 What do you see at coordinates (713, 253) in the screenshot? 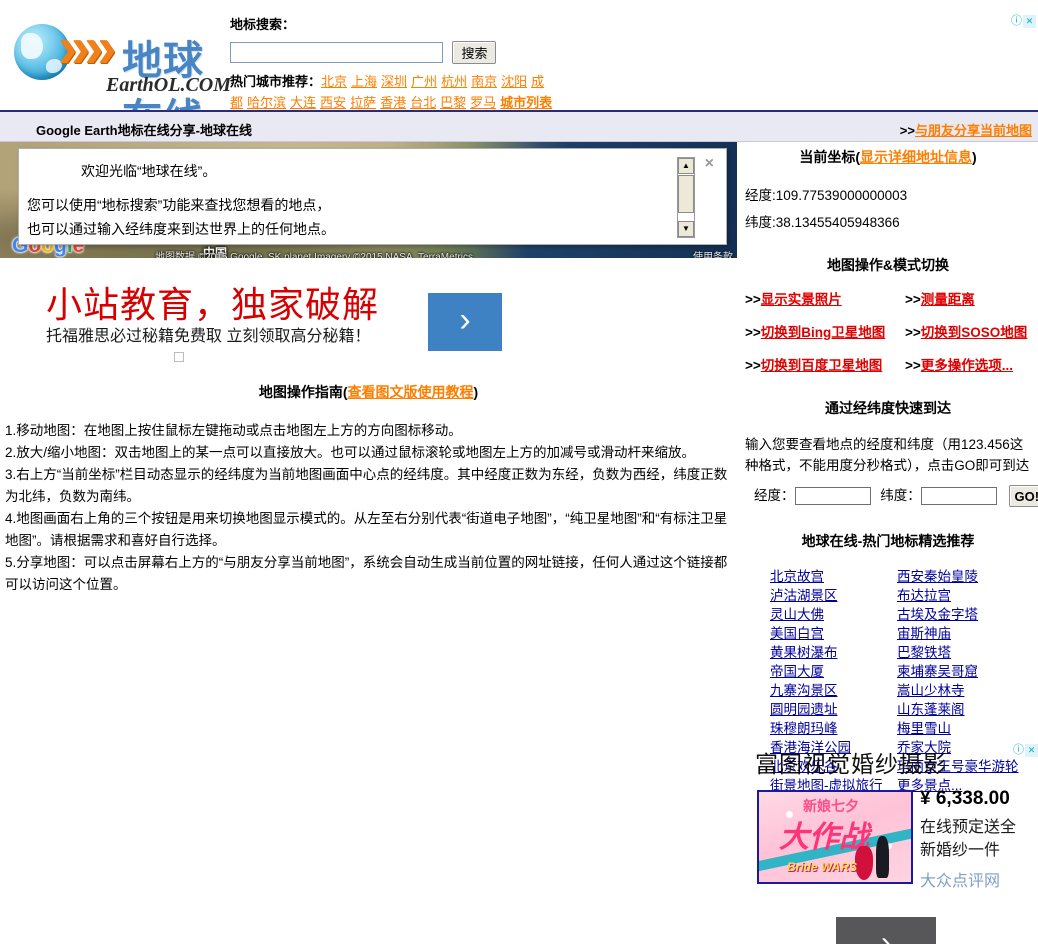
I see `map-terms-link: 使用条款` at bounding box center [713, 253].